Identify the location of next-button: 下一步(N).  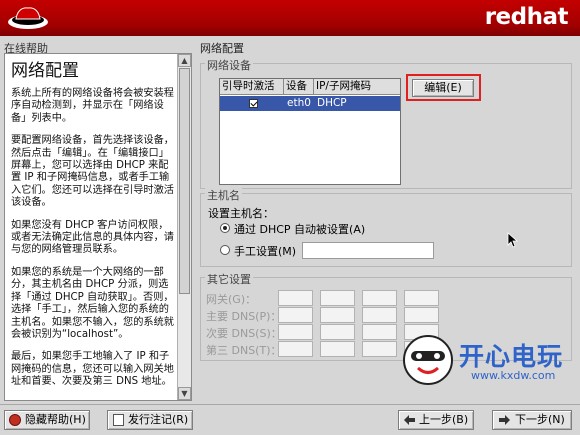
(532, 420).